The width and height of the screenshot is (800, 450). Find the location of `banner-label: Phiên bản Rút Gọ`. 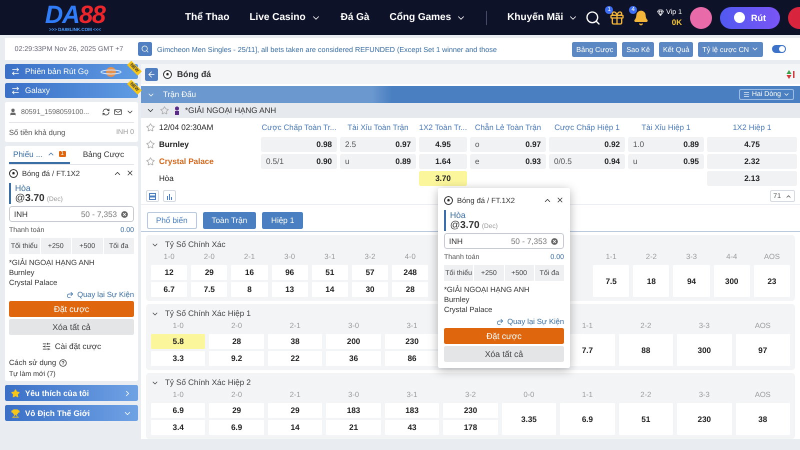

banner-label: Phiên bản Rút Gọ is located at coordinates (57, 71).